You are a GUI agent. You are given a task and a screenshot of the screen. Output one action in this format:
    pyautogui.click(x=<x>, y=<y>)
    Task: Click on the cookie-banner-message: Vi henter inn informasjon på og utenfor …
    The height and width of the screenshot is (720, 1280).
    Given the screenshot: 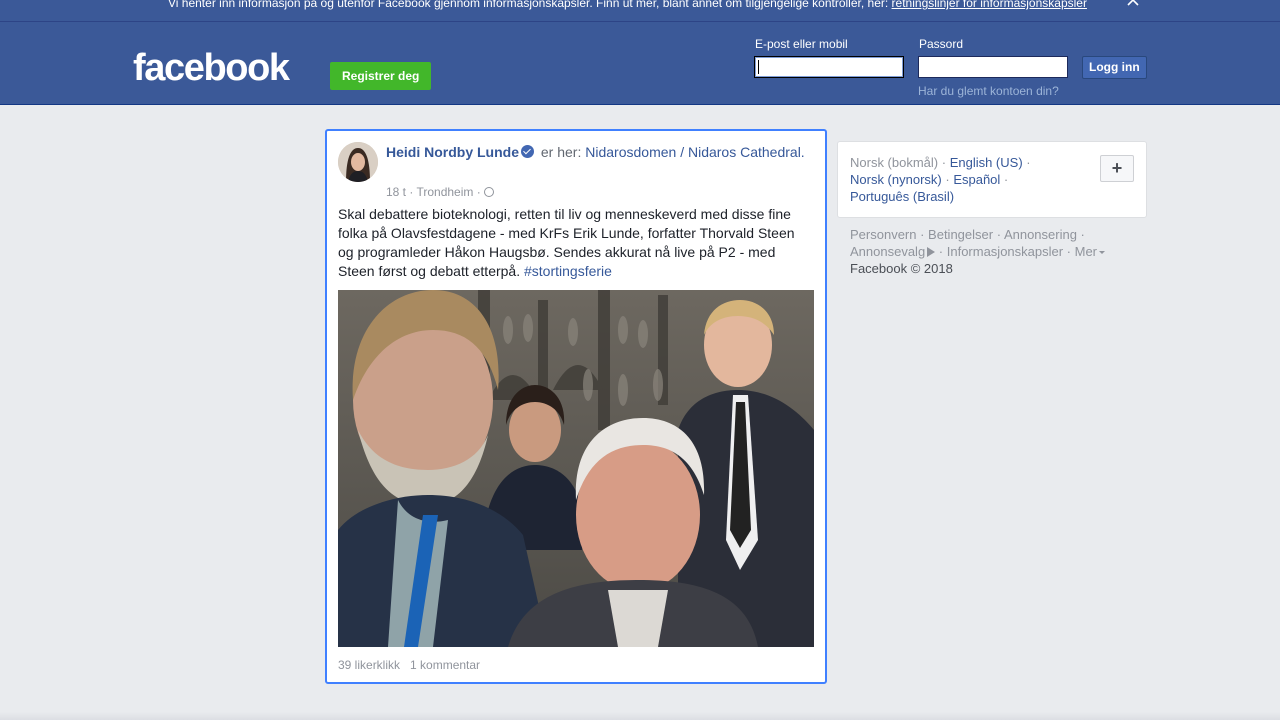 What is the action you would take?
    pyautogui.click(x=528, y=5)
    